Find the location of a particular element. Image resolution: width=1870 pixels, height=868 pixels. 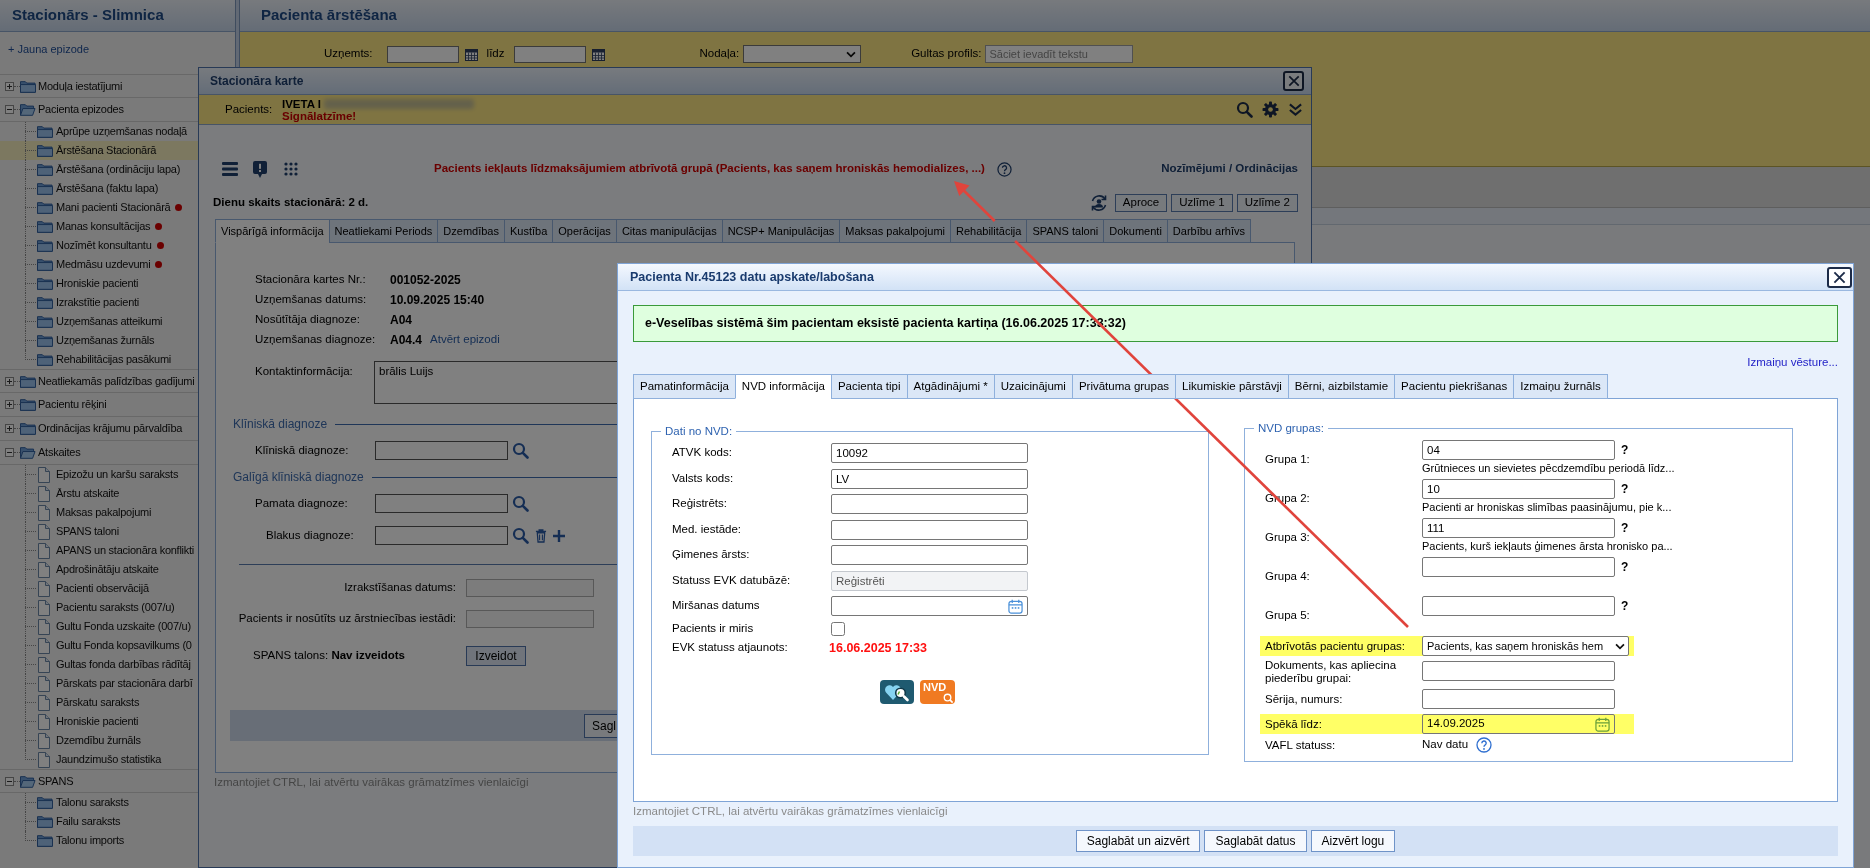

tree-item: Ordinācijas krājumu pārvaldība is located at coordinates (99, 429).